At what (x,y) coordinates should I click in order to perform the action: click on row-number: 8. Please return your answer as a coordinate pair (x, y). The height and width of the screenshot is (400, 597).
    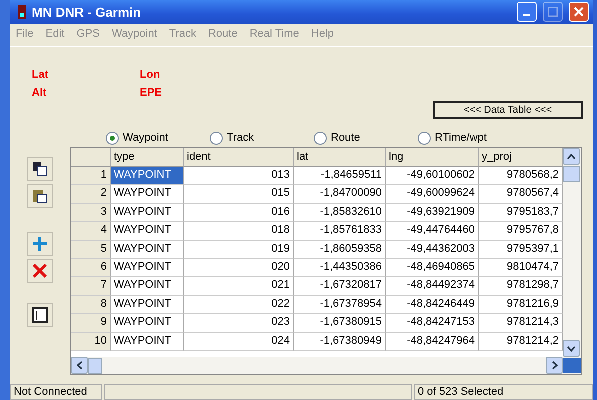
    Looking at the image, I should click on (91, 305).